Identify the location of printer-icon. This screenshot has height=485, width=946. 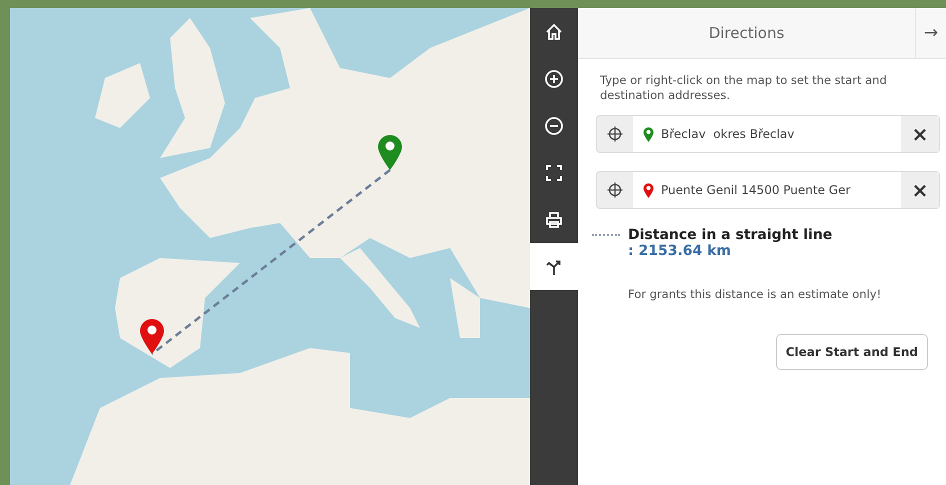
(554, 220).